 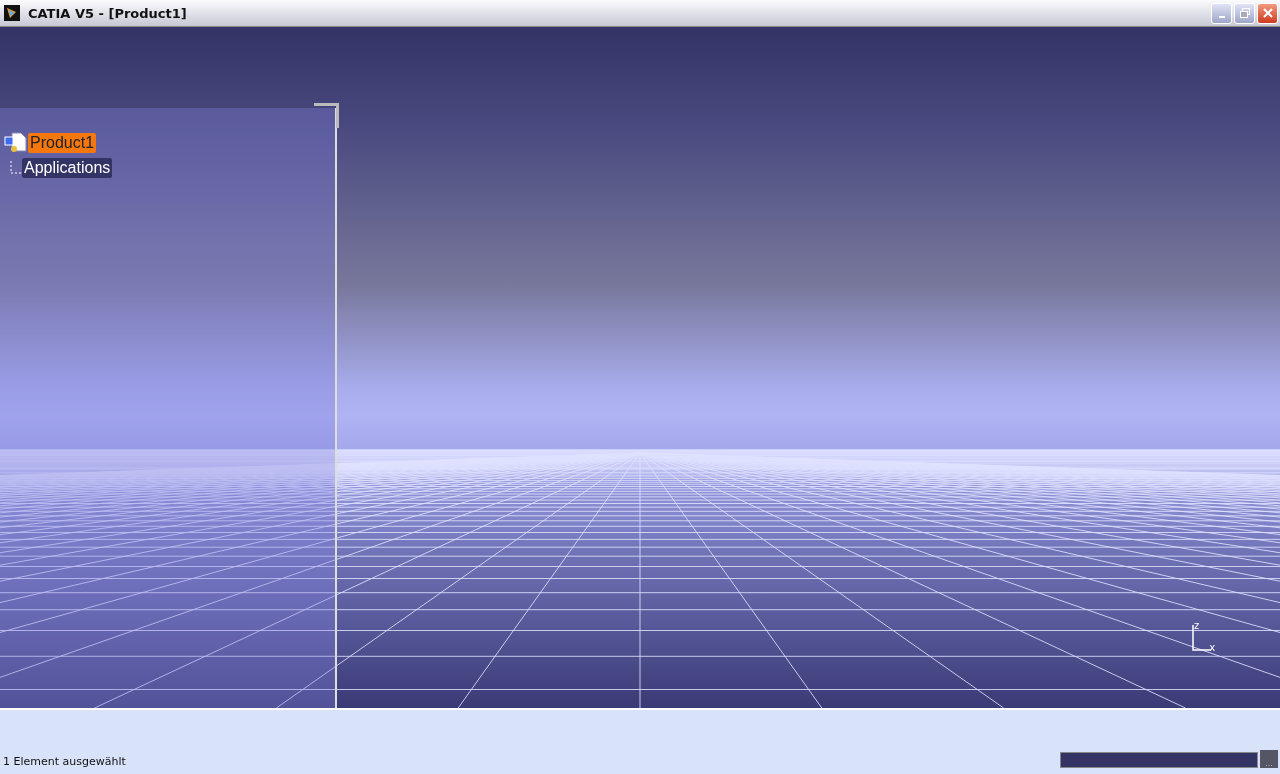 What do you see at coordinates (1221, 17) in the screenshot?
I see `minimize-icon` at bounding box center [1221, 17].